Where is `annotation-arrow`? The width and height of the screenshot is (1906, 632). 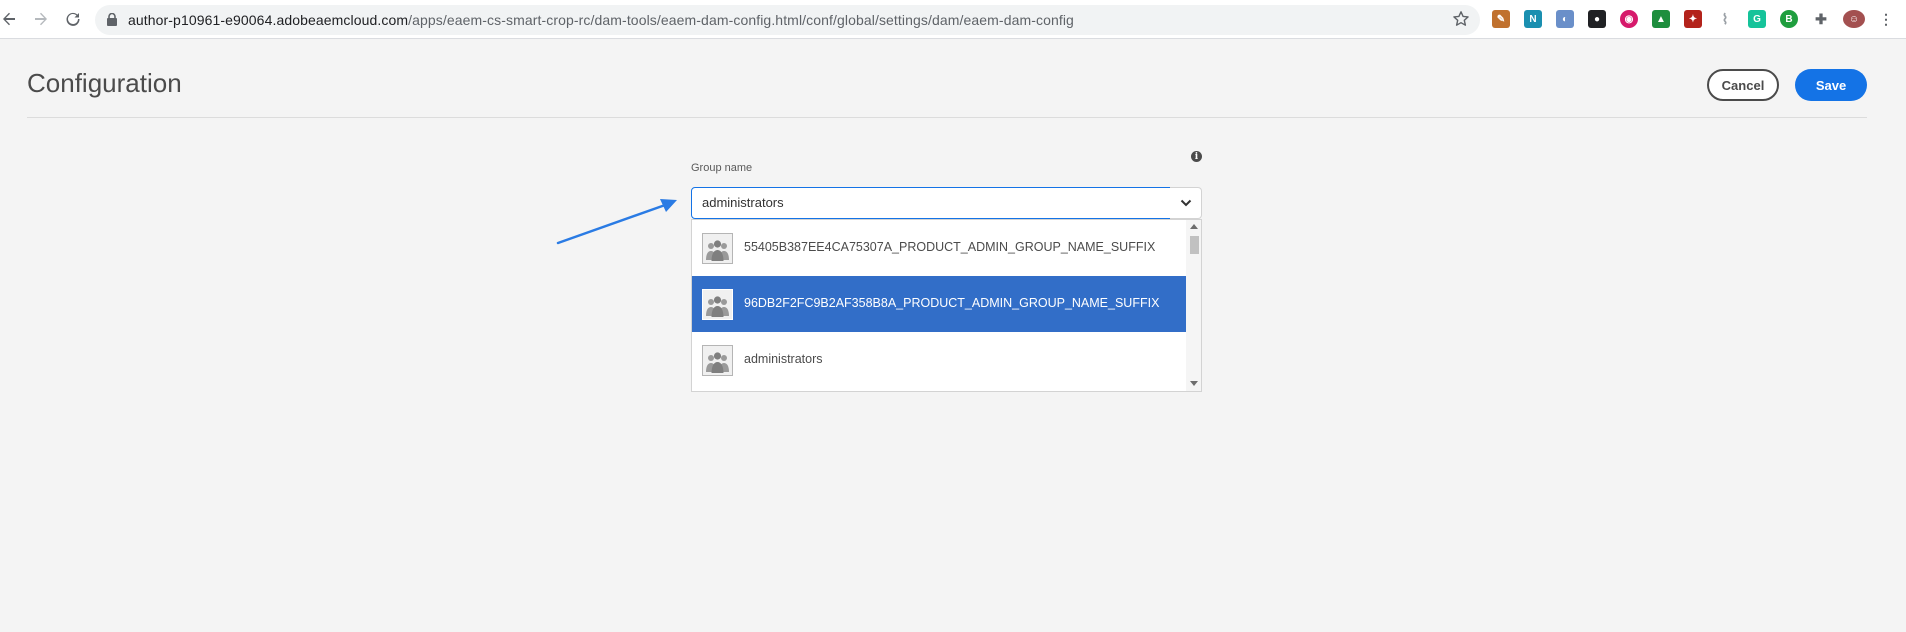
annotation-arrow is located at coordinates (616, 222).